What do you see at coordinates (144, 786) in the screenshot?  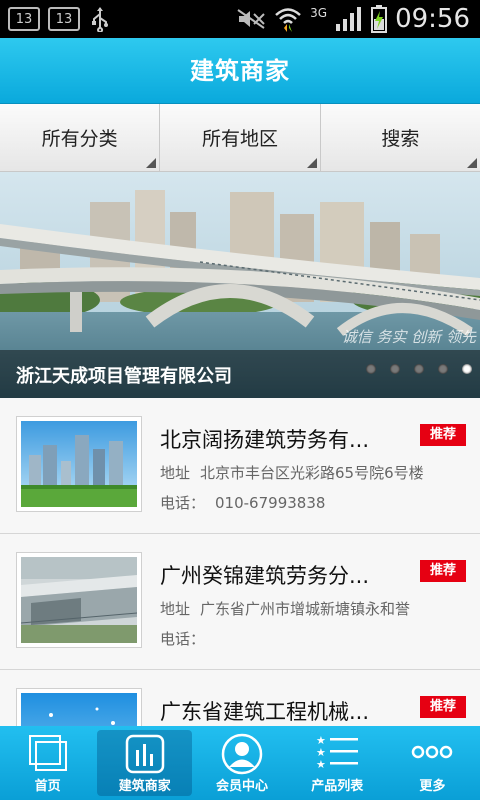 I see `nav-label: 建筑商家` at bounding box center [144, 786].